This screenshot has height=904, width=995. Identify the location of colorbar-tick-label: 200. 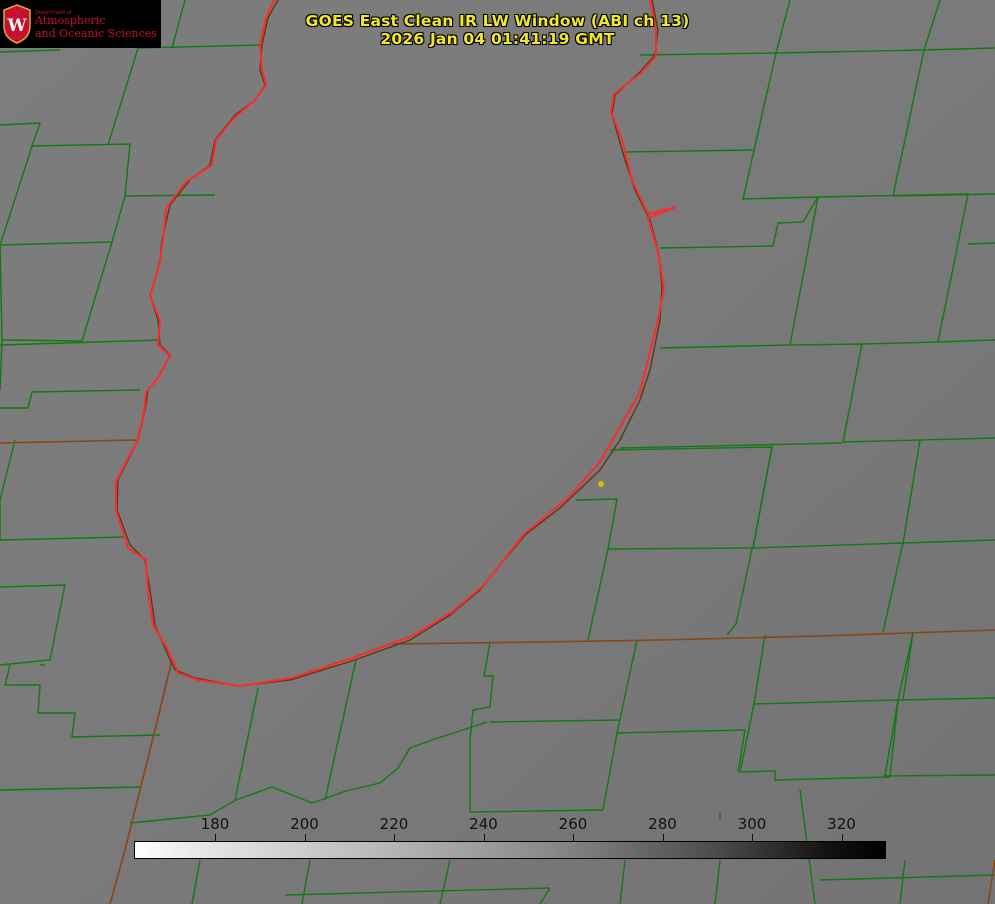
(304, 824).